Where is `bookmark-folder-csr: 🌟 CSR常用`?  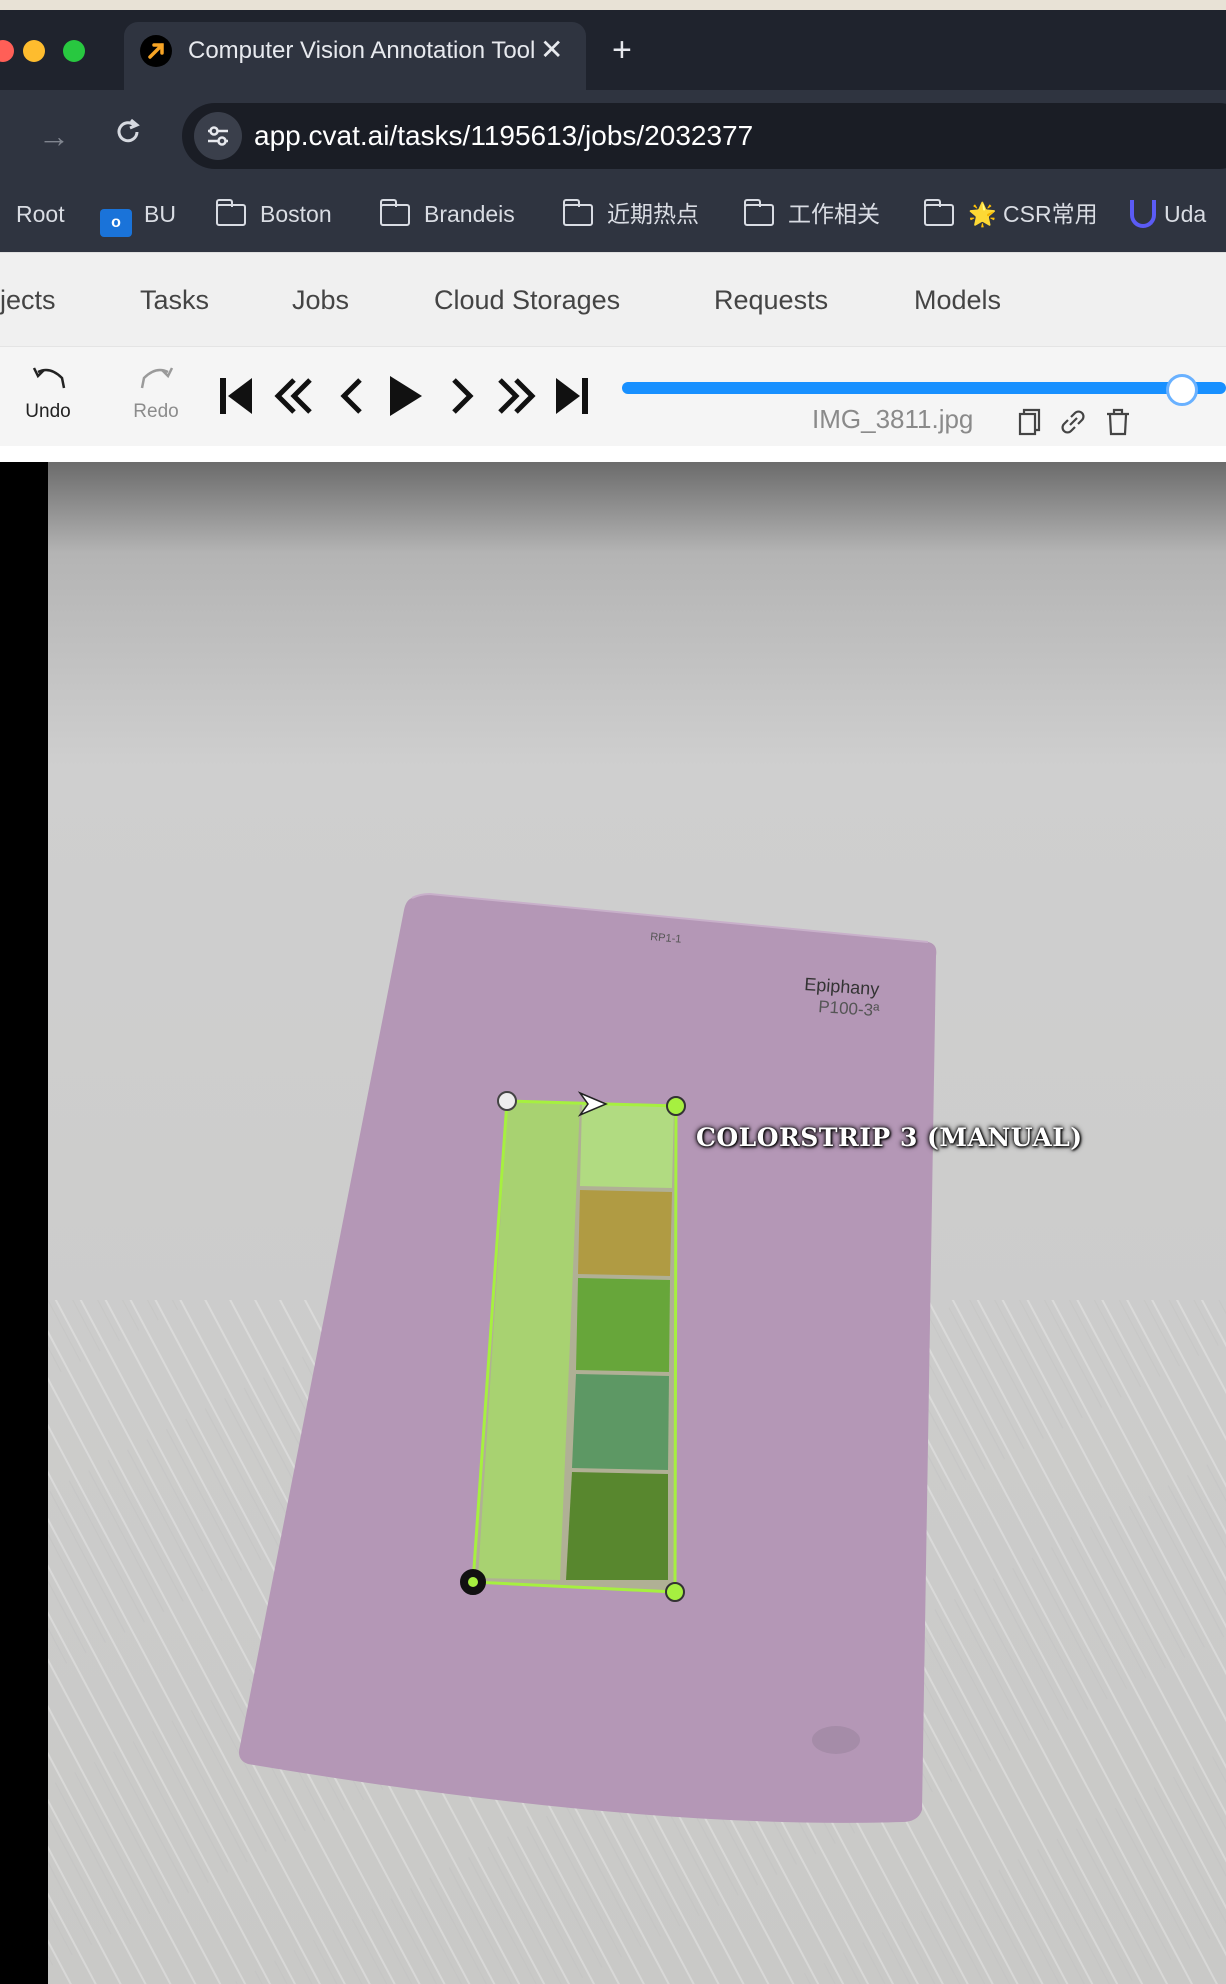
bookmark-folder-csr: 🌟 CSR常用 is located at coordinates (1011, 214).